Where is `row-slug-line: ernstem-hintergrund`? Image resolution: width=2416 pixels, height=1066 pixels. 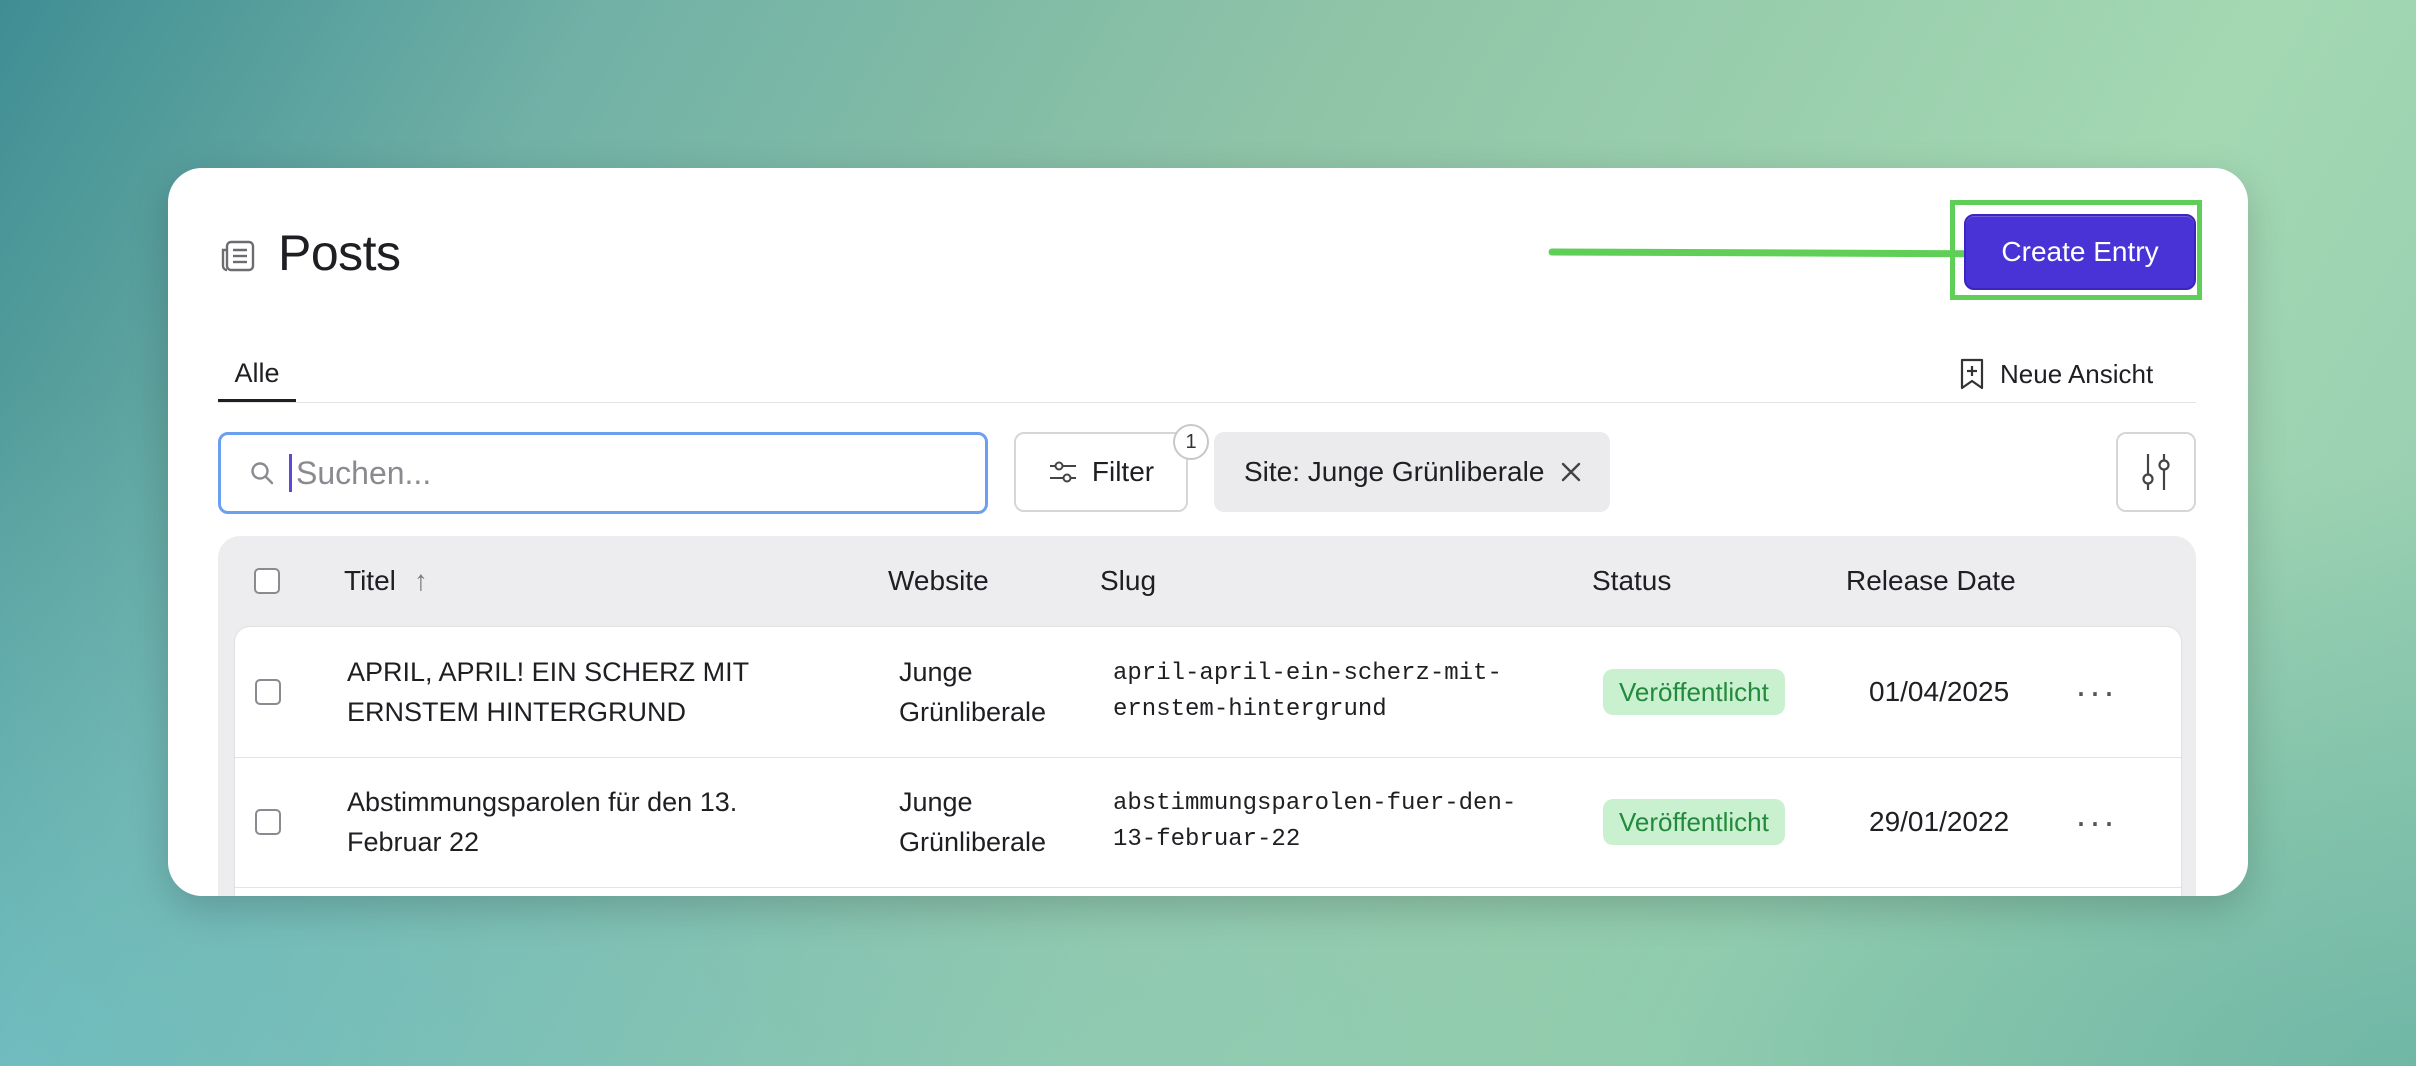
row-slug-line: ernstem-hintergrund is located at coordinates (1250, 709).